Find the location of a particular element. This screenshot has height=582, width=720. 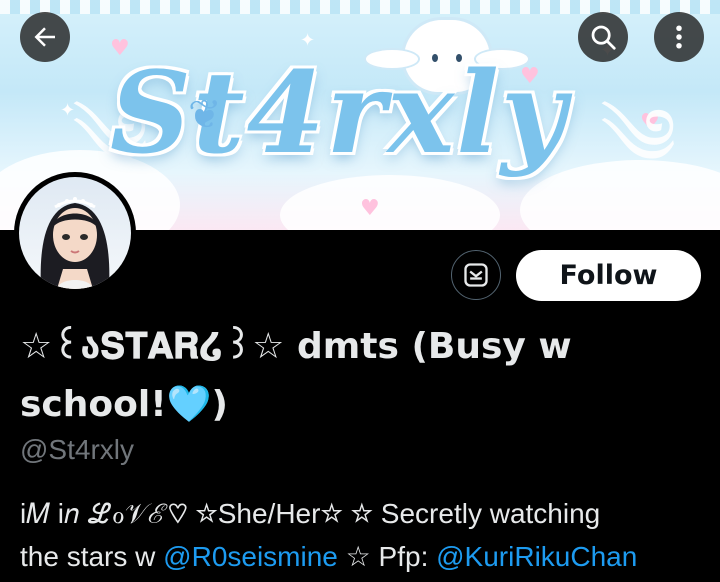

banner-lace-border is located at coordinates (360, 7).